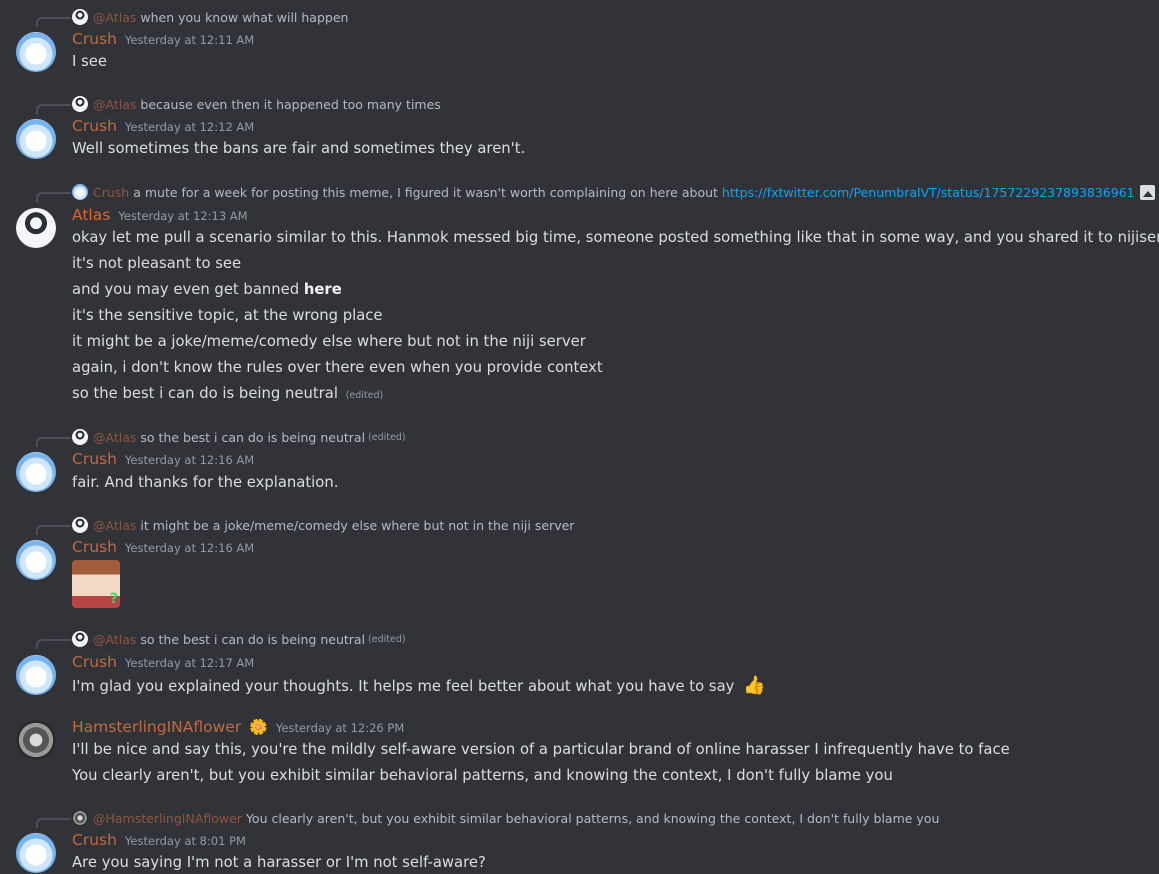 This screenshot has height=874, width=1159. What do you see at coordinates (113, 599) in the screenshot?
I see `question-mark-badge: ?` at bounding box center [113, 599].